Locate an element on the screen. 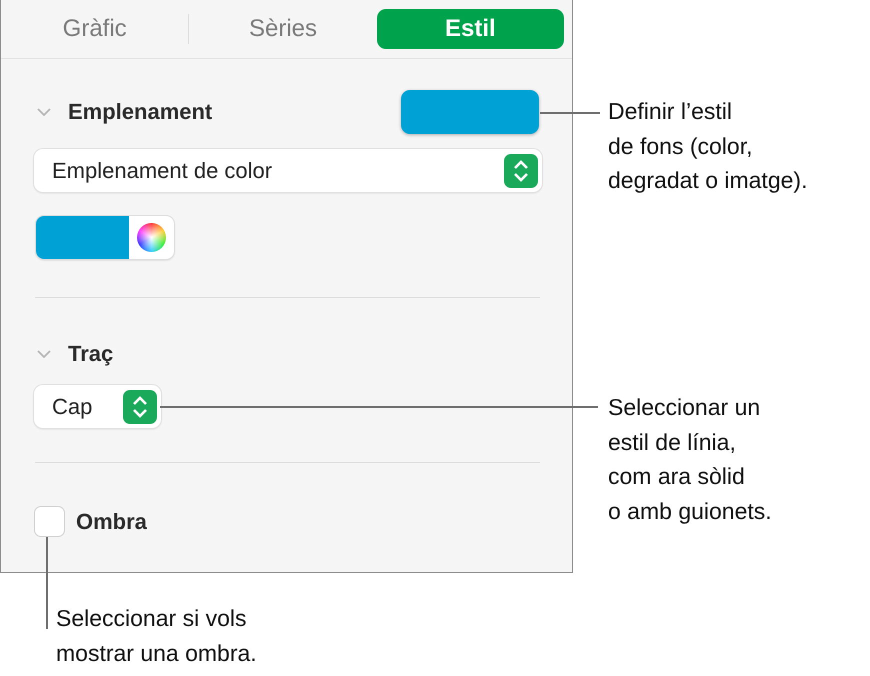 The image size is (870, 676). fill-color-button is located at coordinates (470, 112).